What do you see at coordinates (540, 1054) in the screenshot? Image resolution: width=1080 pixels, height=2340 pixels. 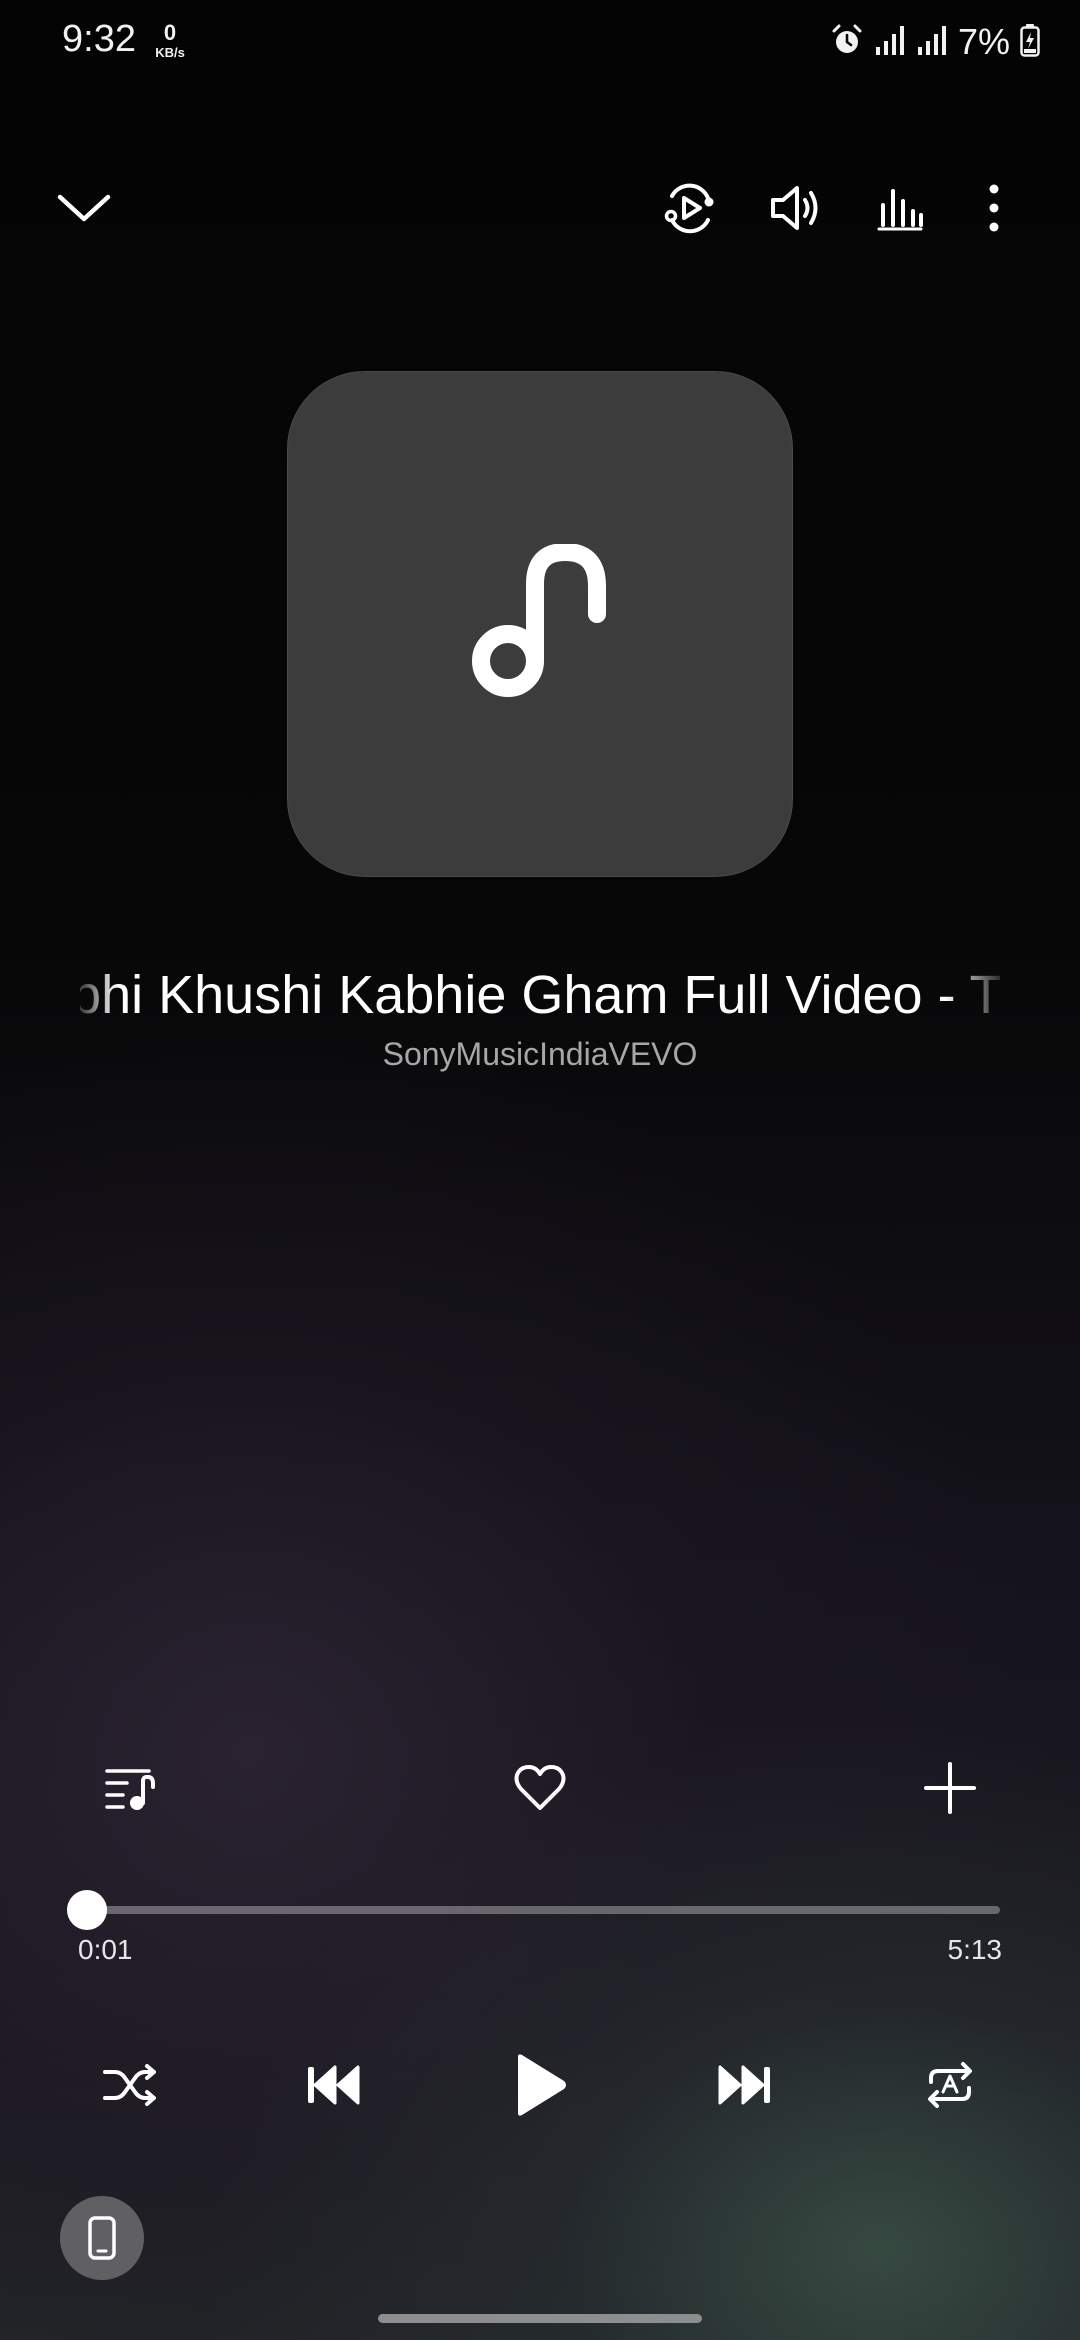 I see `artist-name: SonyMusicIndiaVEVO` at bounding box center [540, 1054].